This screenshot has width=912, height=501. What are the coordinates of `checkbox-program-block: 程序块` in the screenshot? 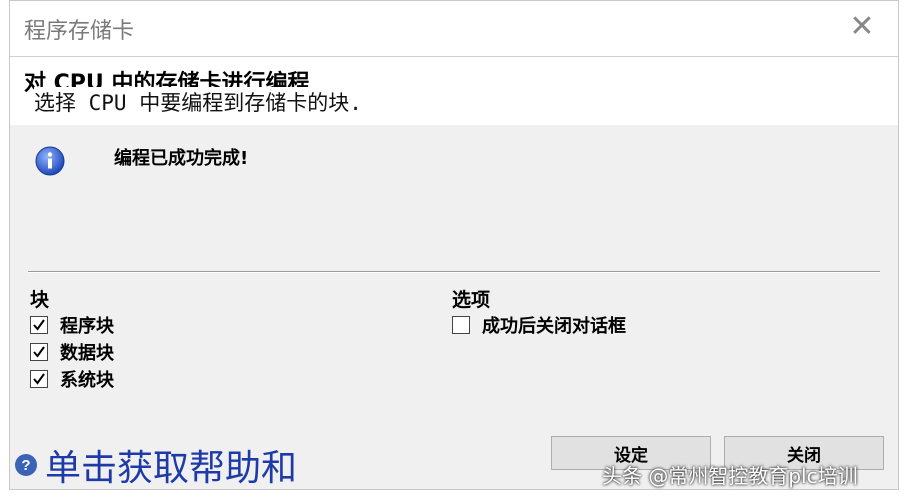 It's located at (72, 325).